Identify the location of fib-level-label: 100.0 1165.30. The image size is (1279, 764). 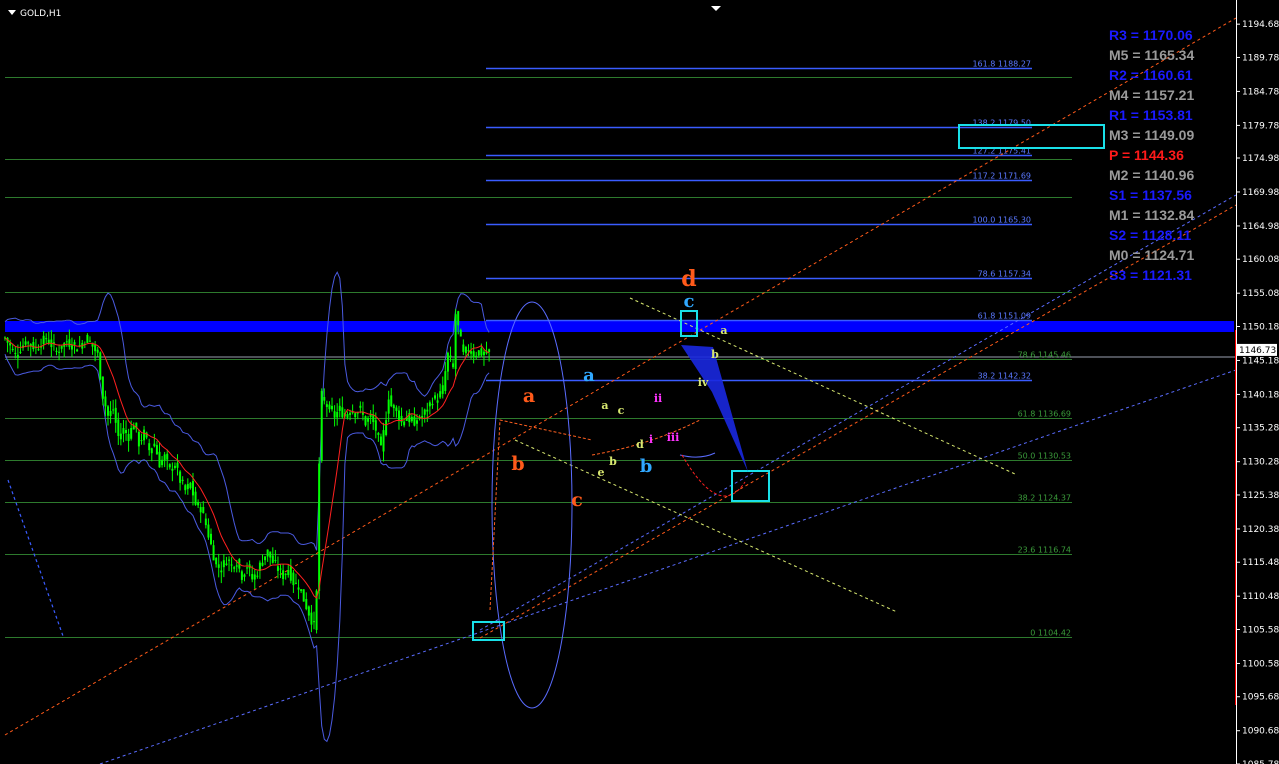
(1001, 220).